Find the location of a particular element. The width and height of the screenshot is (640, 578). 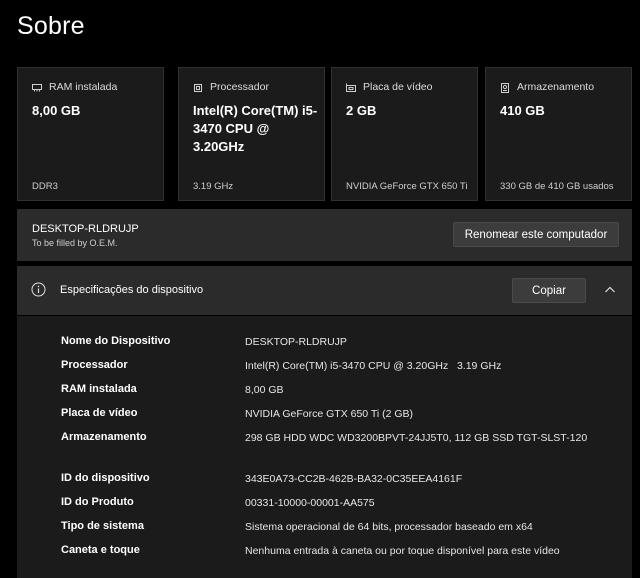

device-specs-title: Especificações do dispositivo is located at coordinates (132, 290).